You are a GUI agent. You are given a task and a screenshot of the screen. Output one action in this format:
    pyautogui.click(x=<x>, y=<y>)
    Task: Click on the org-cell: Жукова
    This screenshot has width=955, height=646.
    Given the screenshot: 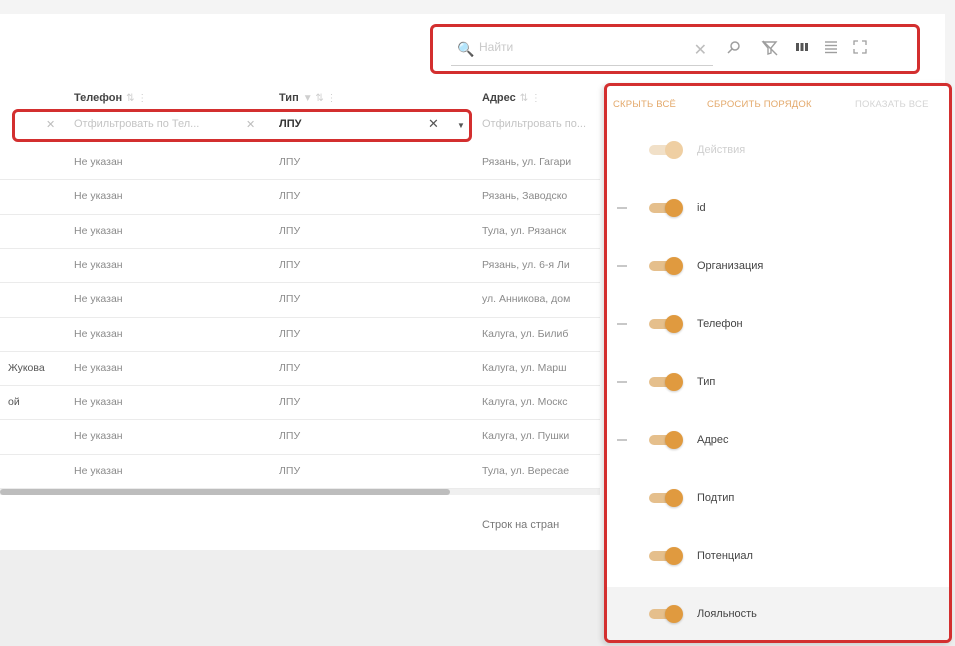 What is the action you would take?
    pyautogui.click(x=26, y=367)
    